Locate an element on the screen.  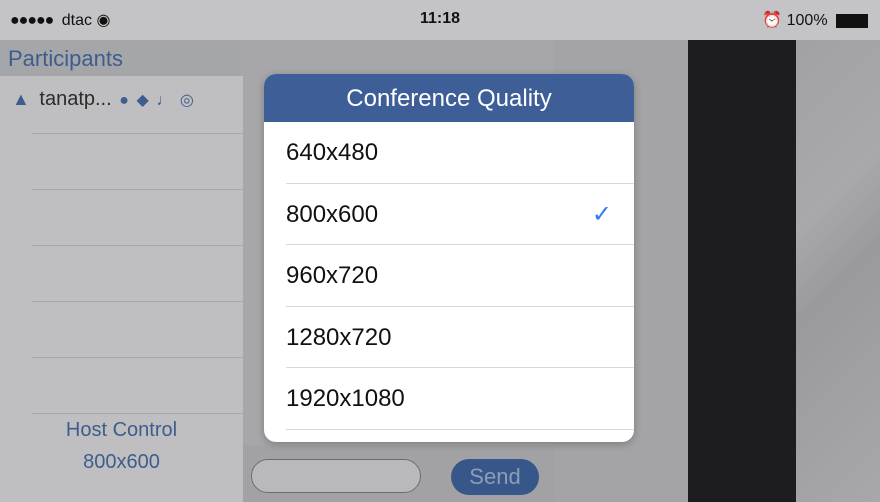
checkmark-icon: ✓ is located at coordinates (601, 214).